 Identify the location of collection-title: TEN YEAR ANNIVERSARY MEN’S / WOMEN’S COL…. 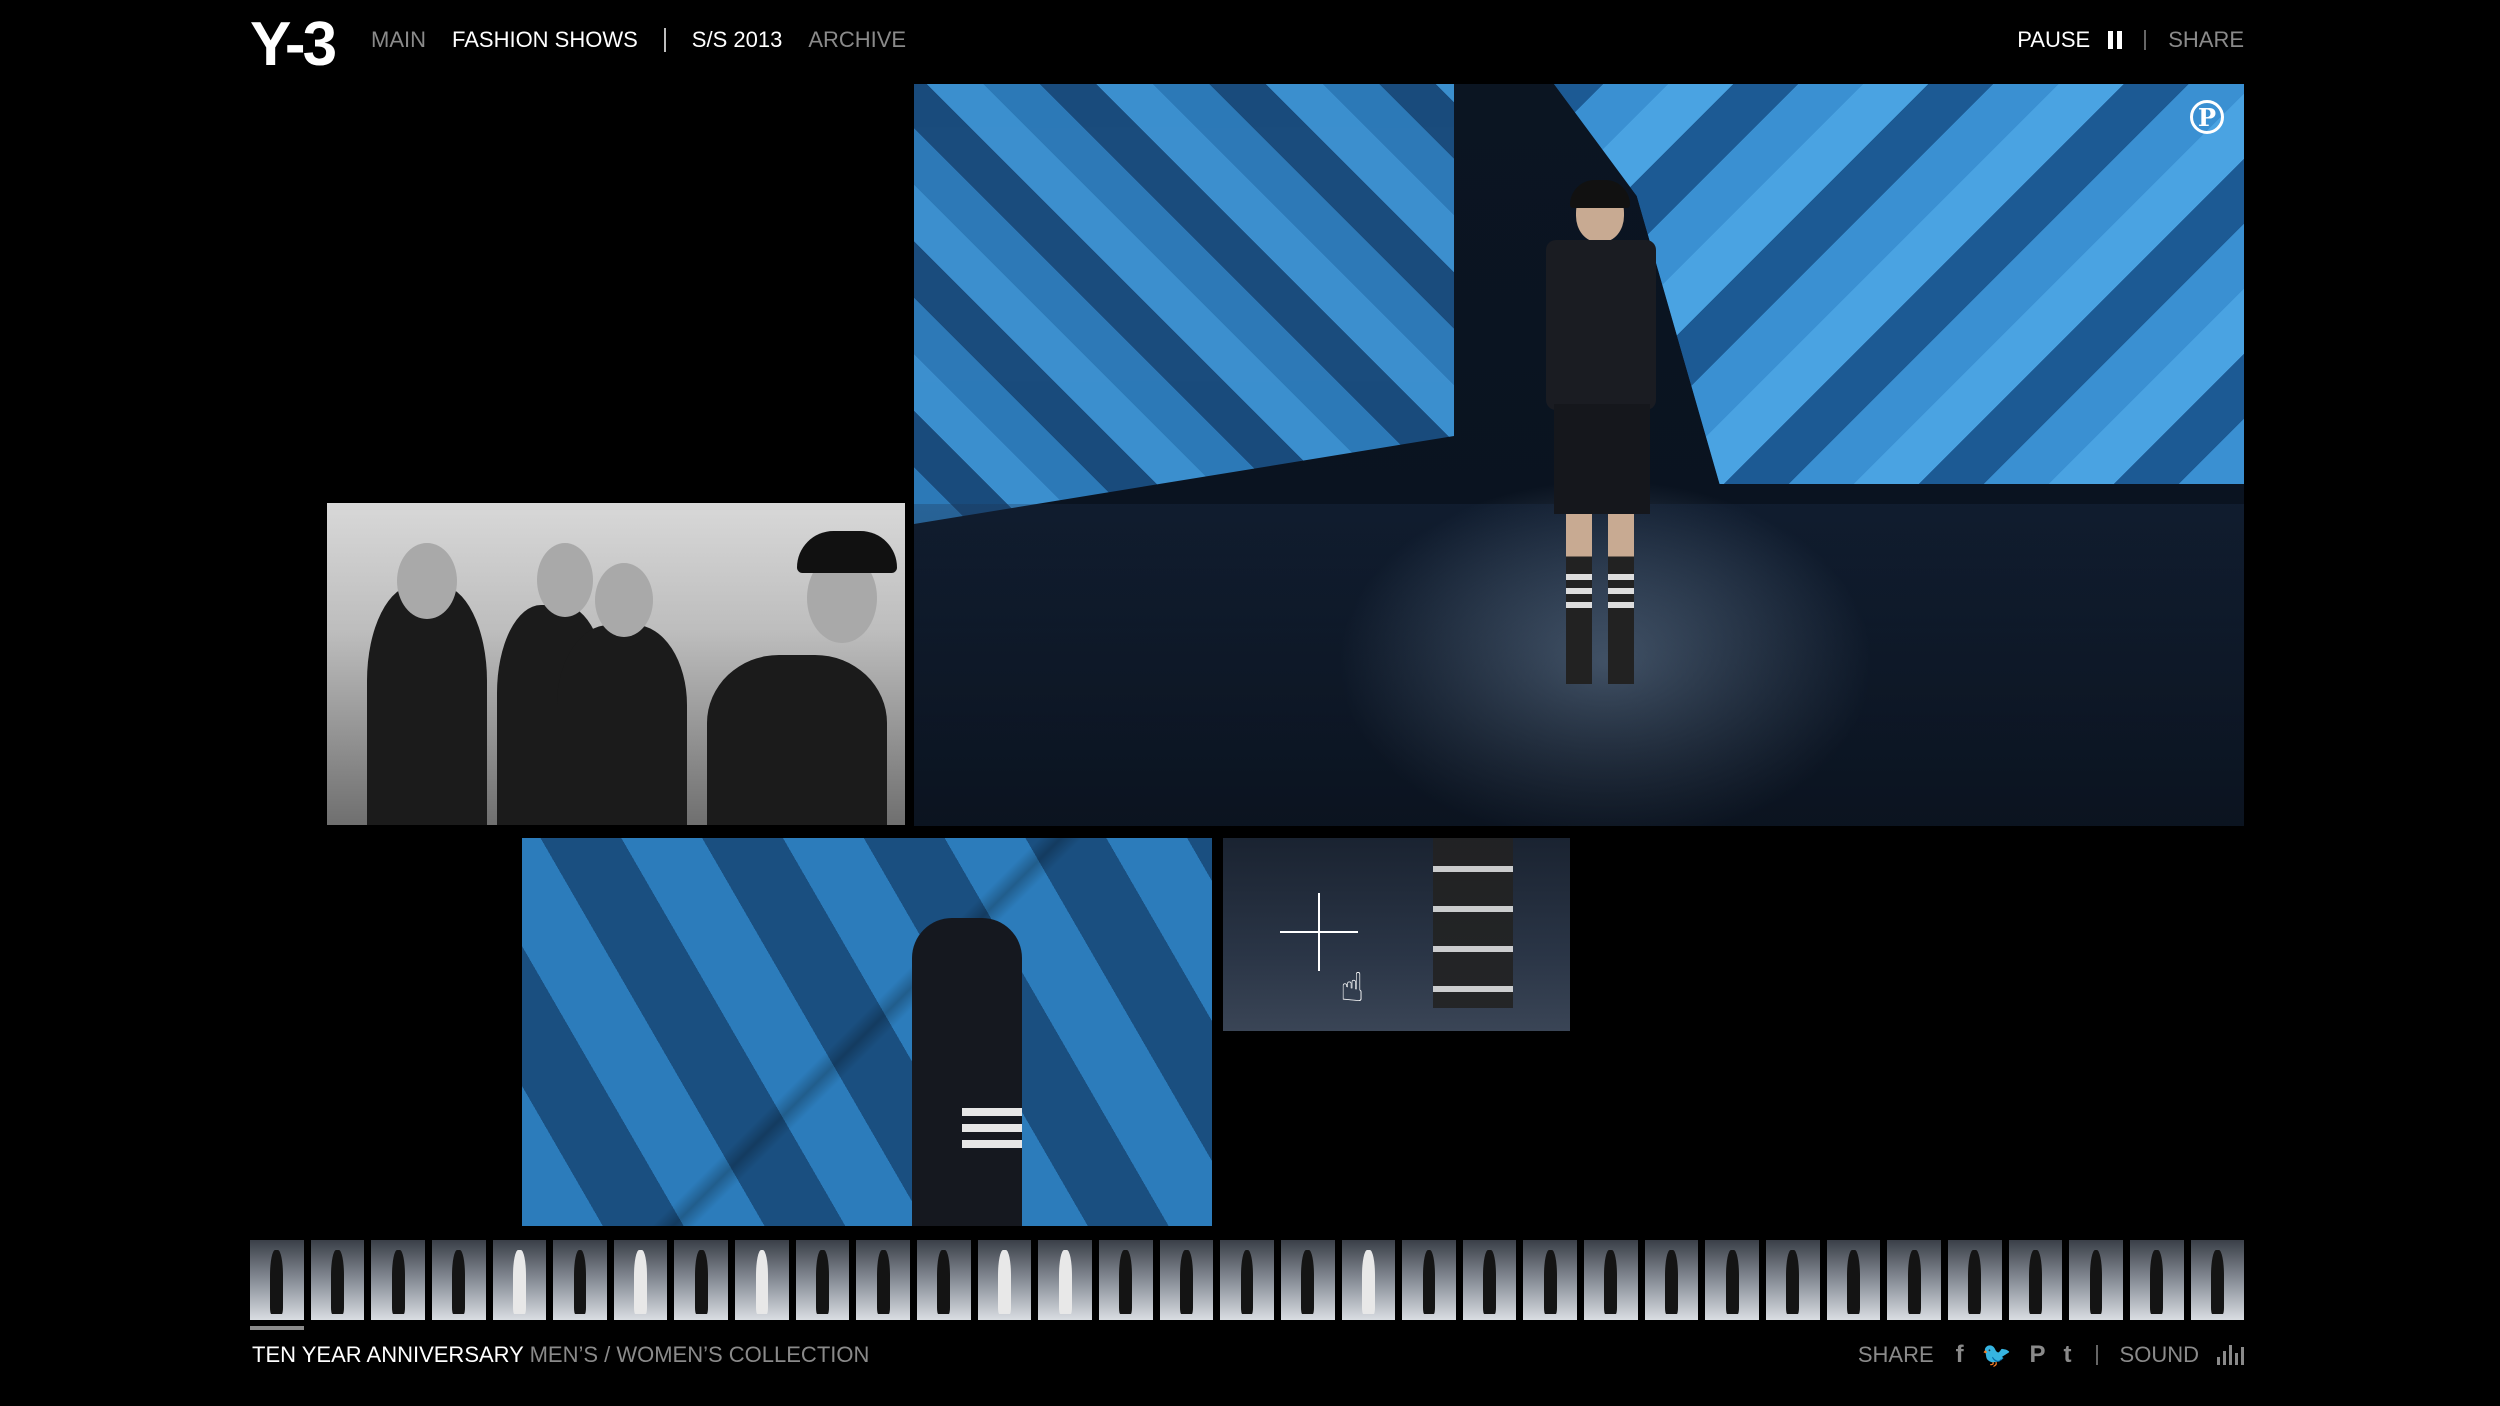
(560, 1355).